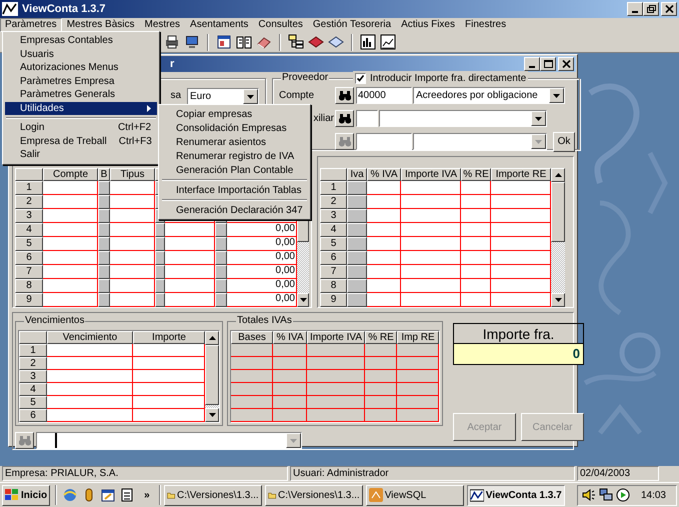  Describe the element at coordinates (280, 25) in the screenshot. I see `menu-bar-item: Consultes` at that location.